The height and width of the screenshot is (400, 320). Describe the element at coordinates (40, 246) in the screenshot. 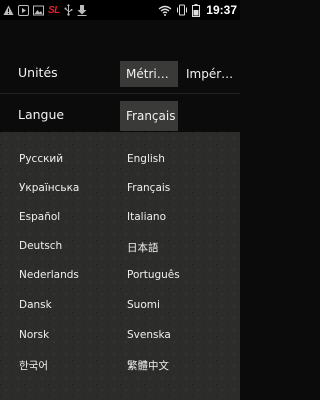

I see `language-option-german: Deutsch` at that location.